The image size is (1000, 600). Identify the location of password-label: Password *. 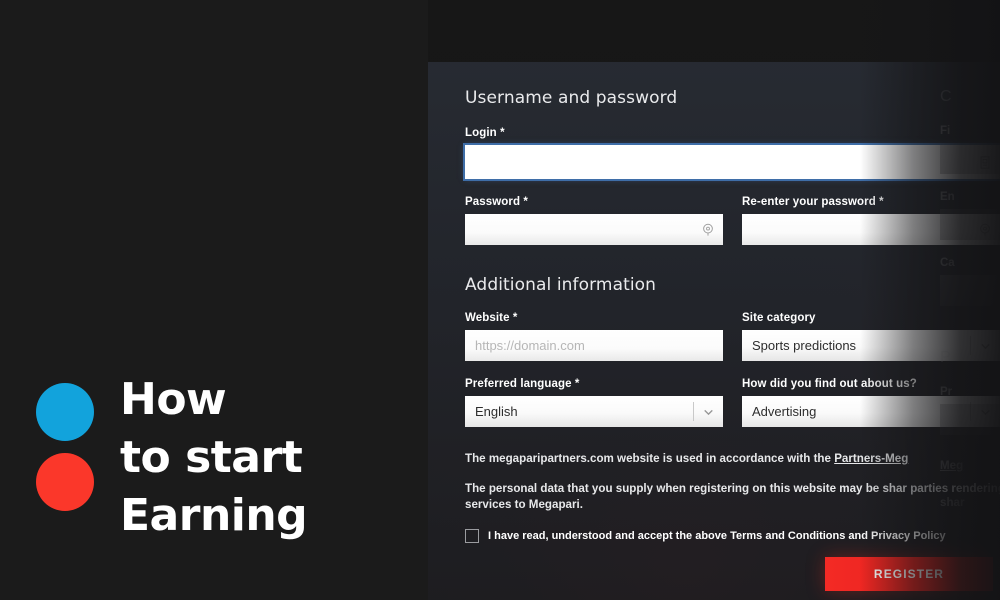
(496, 202).